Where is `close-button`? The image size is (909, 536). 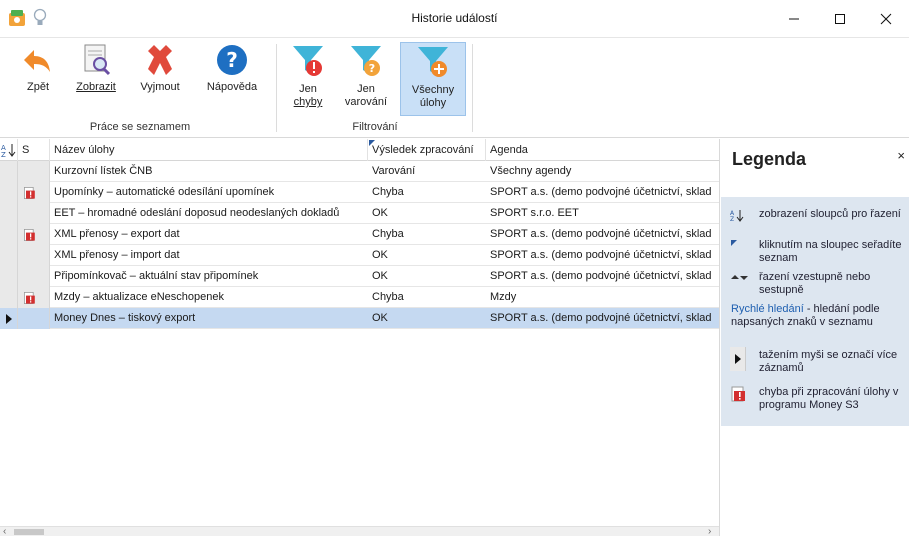 close-button is located at coordinates (886, 19).